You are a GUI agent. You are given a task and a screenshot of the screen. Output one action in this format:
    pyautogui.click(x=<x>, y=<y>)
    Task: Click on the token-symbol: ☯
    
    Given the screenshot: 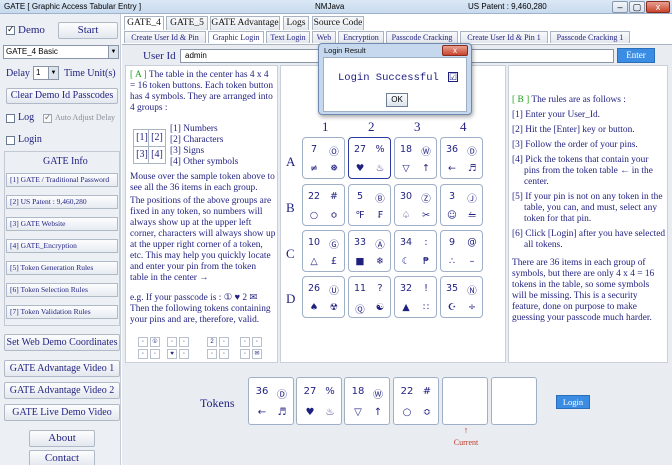 What is the action you would take?
    pyautogui.click(x=380, y=307)
    